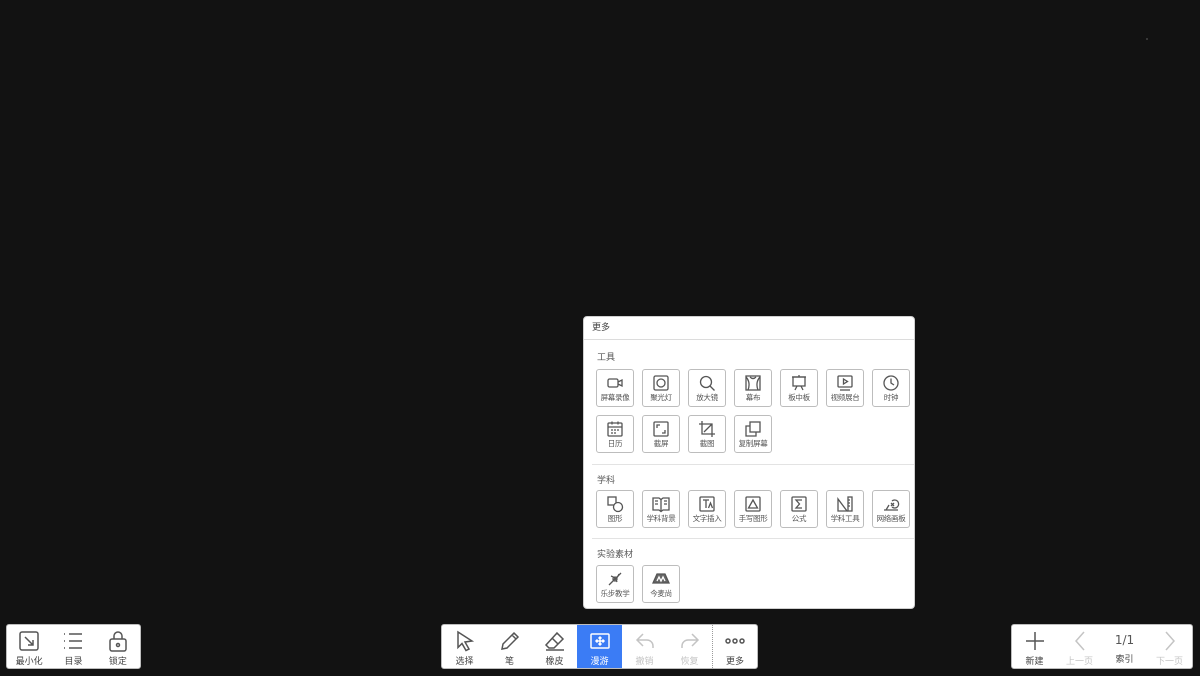  I want to click on screenshot-icon, so click(661, 429).